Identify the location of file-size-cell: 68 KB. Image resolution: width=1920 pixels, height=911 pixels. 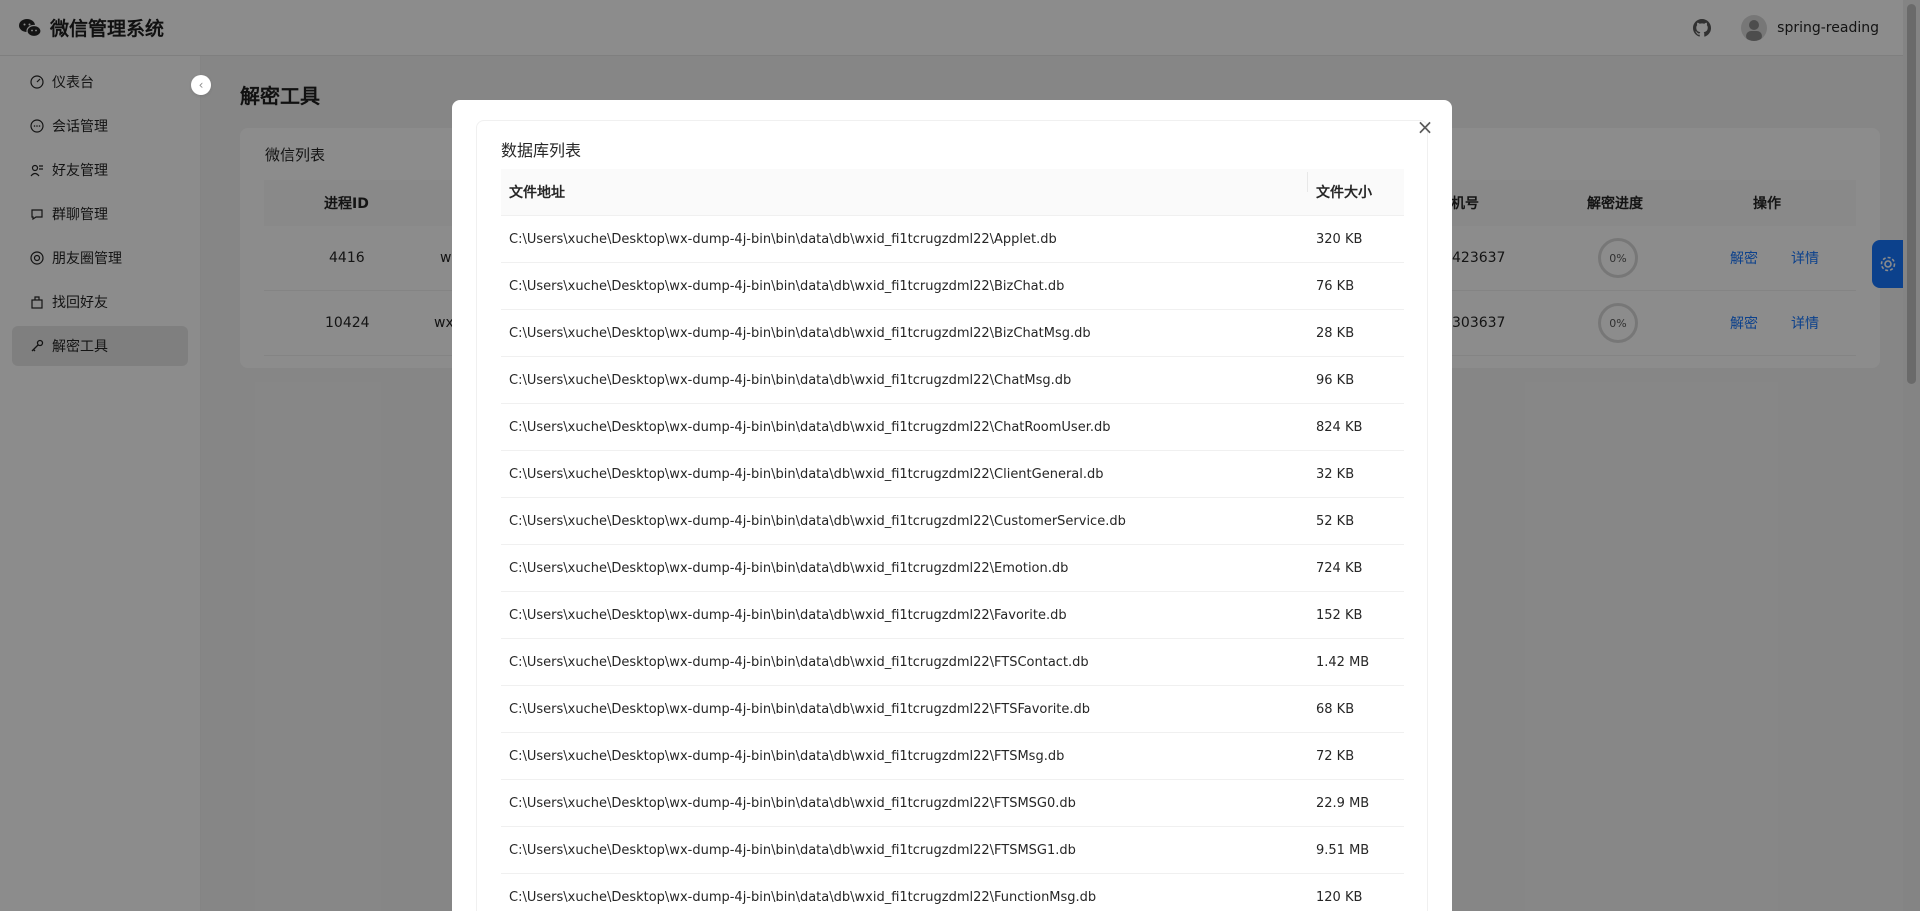
(1335, 709).